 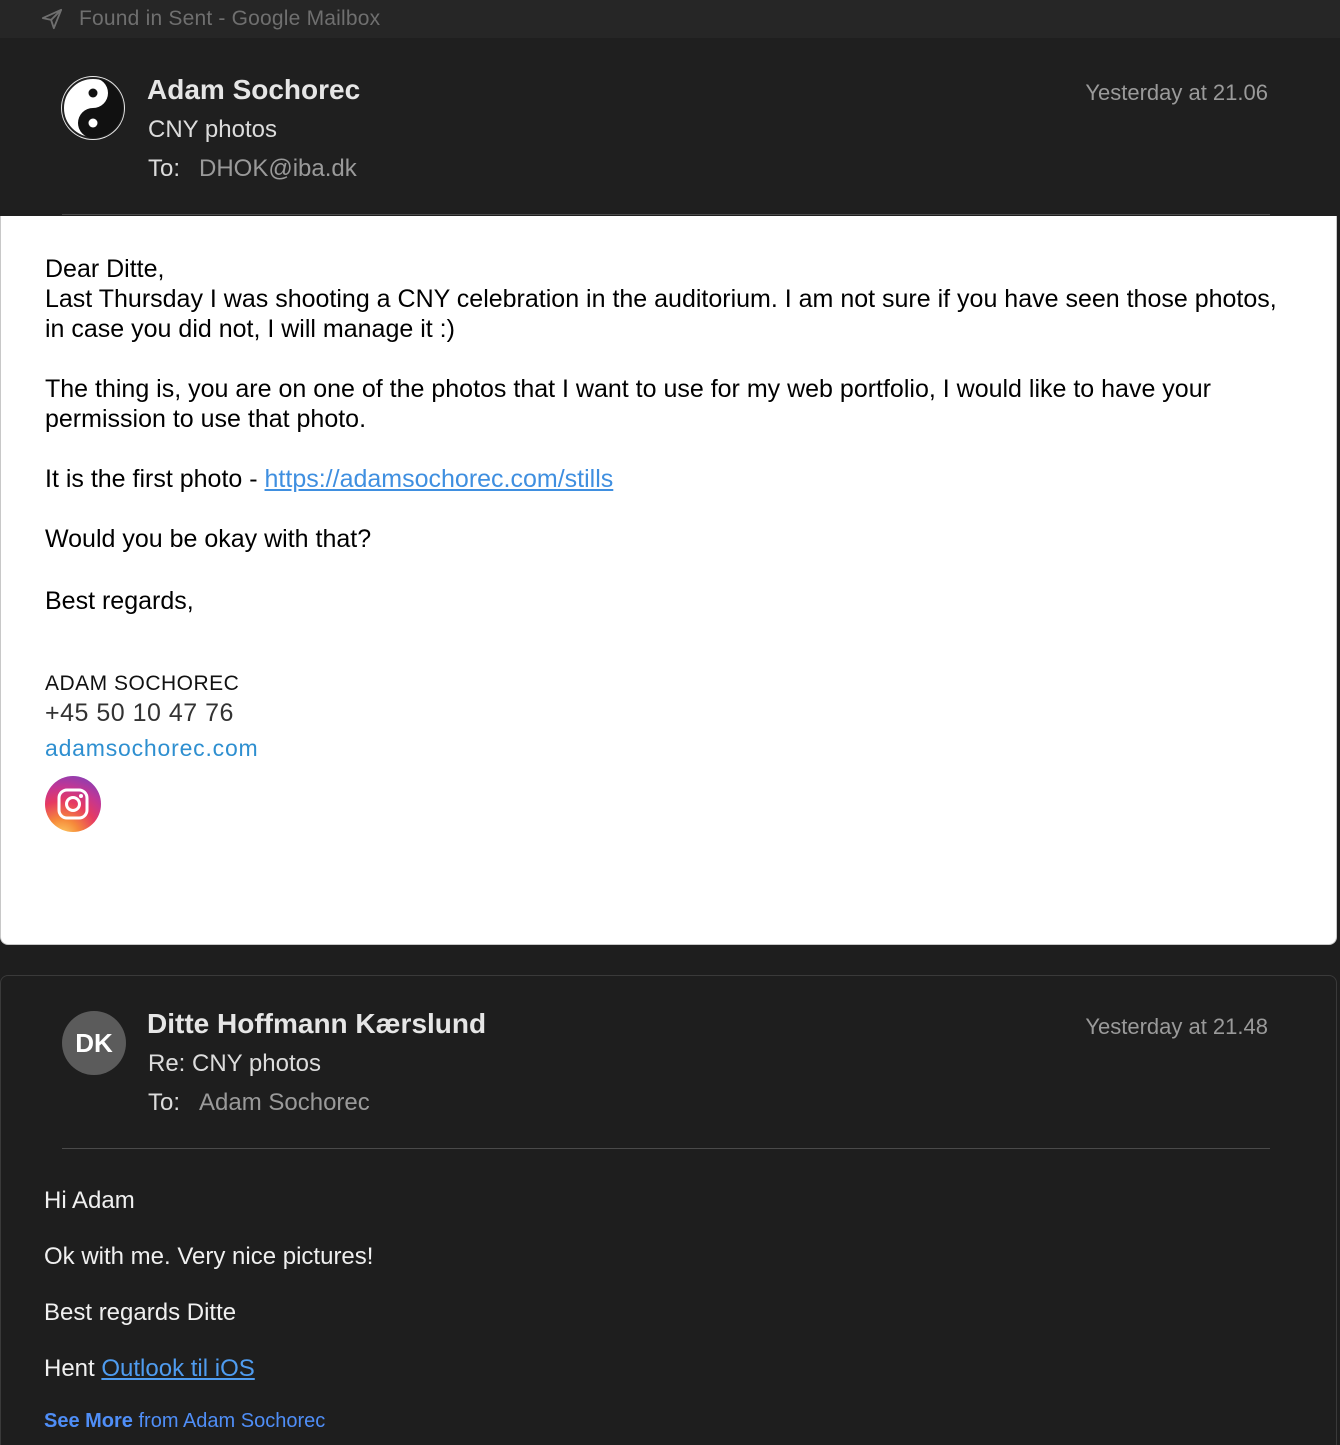 What do you see at coordinates (73, 804) in the screenshot?
I see `instagram-icon` at bounding box center [73, 804].